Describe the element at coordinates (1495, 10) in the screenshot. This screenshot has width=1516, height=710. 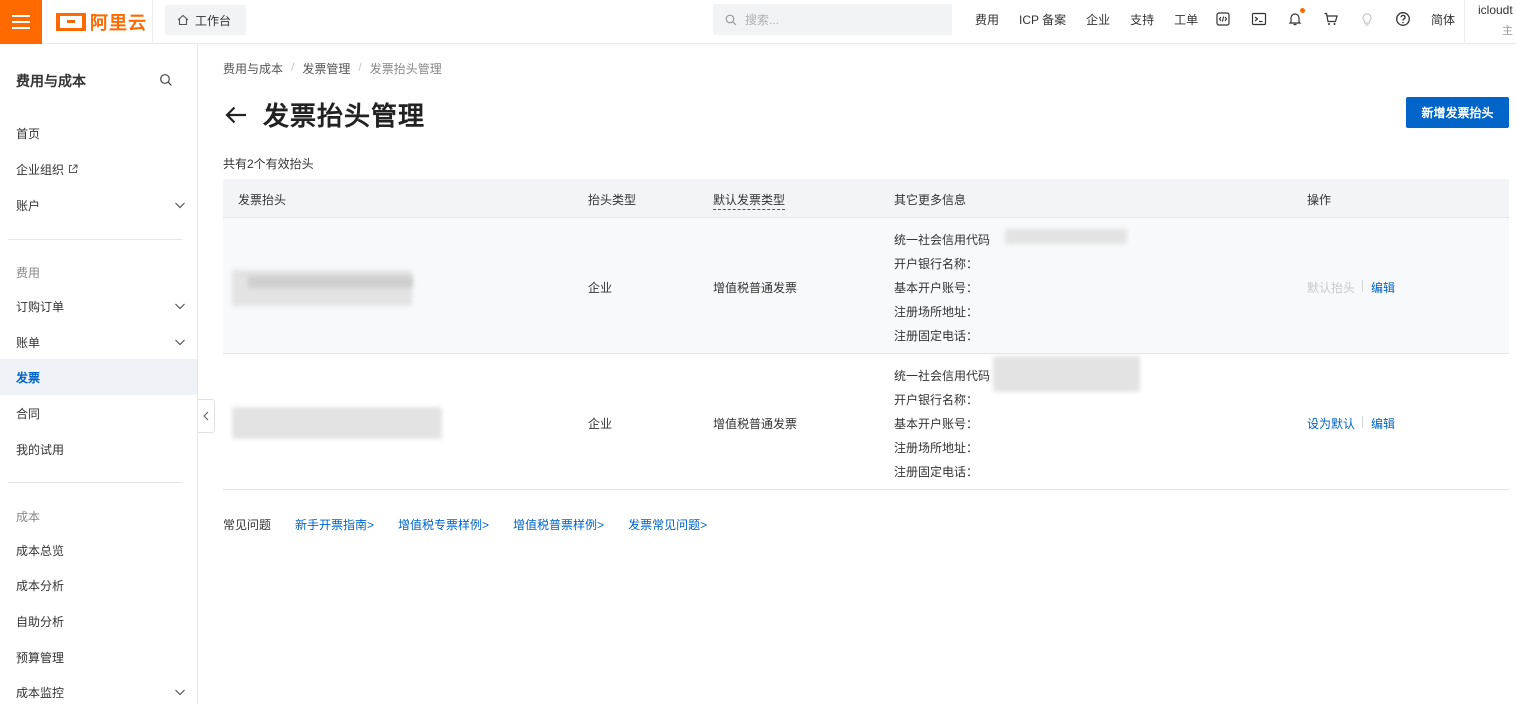
I see `user-account: icloudt` at that location.